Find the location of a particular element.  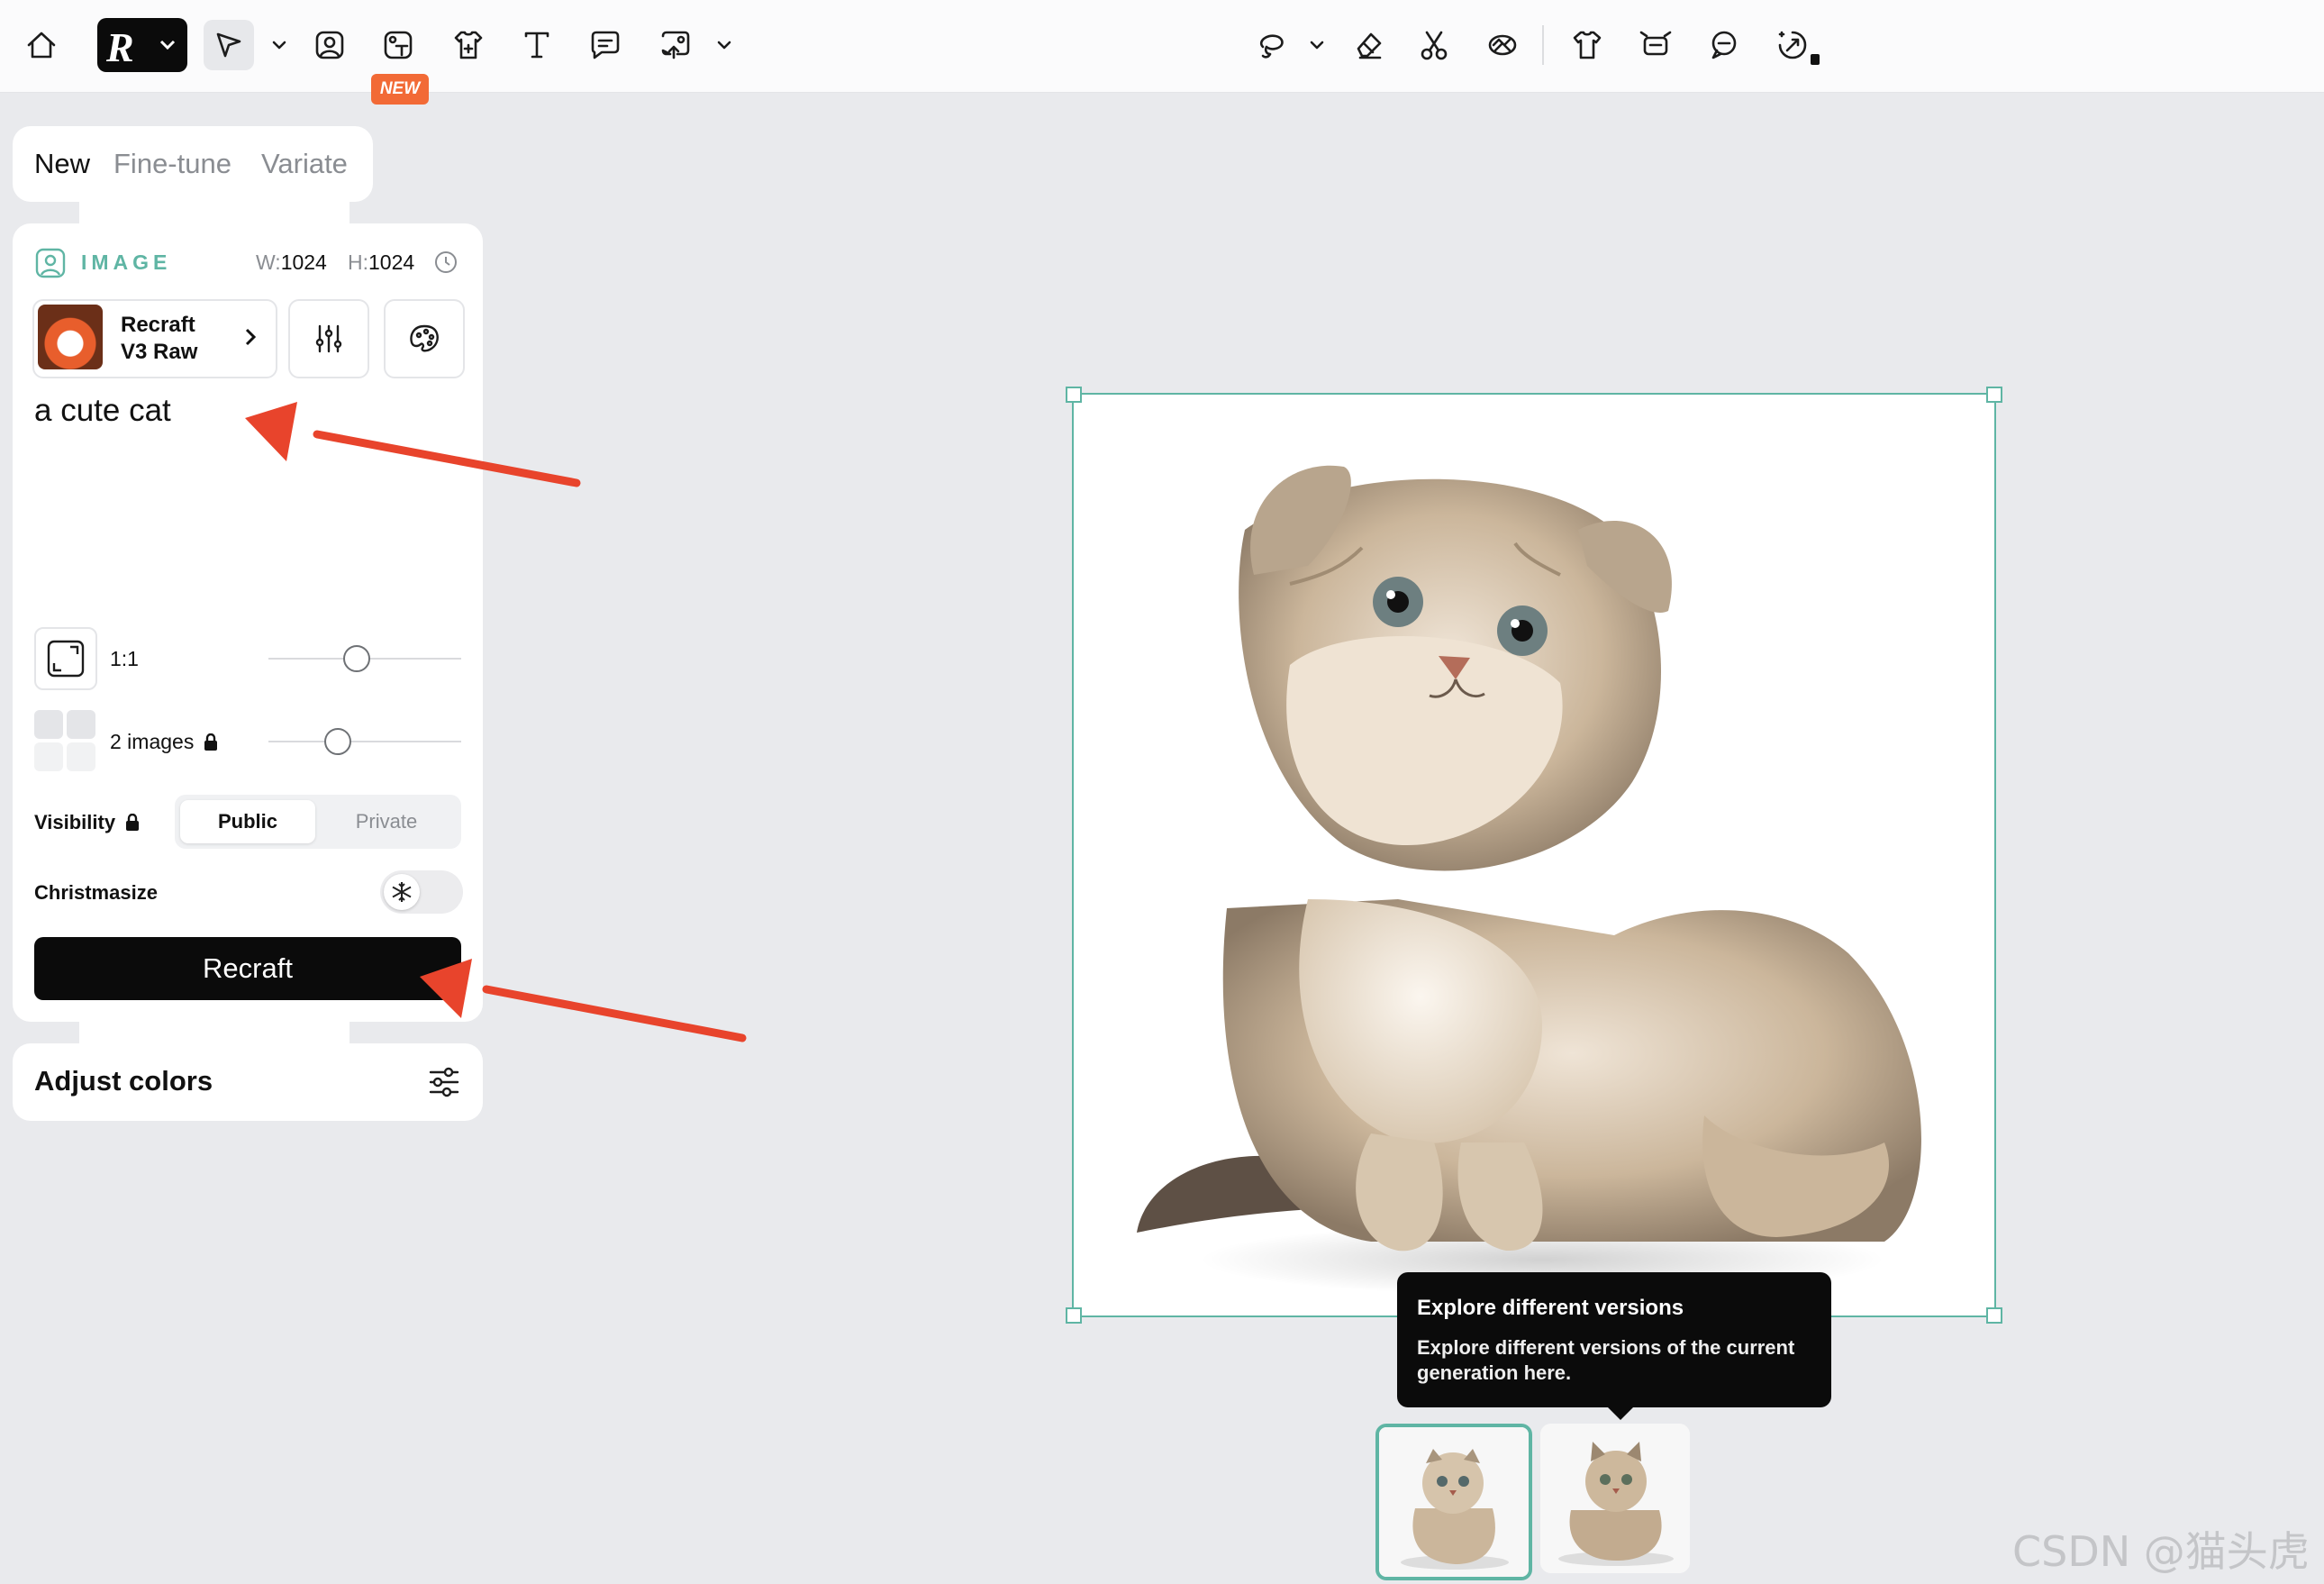

prompt-textarea: a cute cat is located at coordinates (103, 411).